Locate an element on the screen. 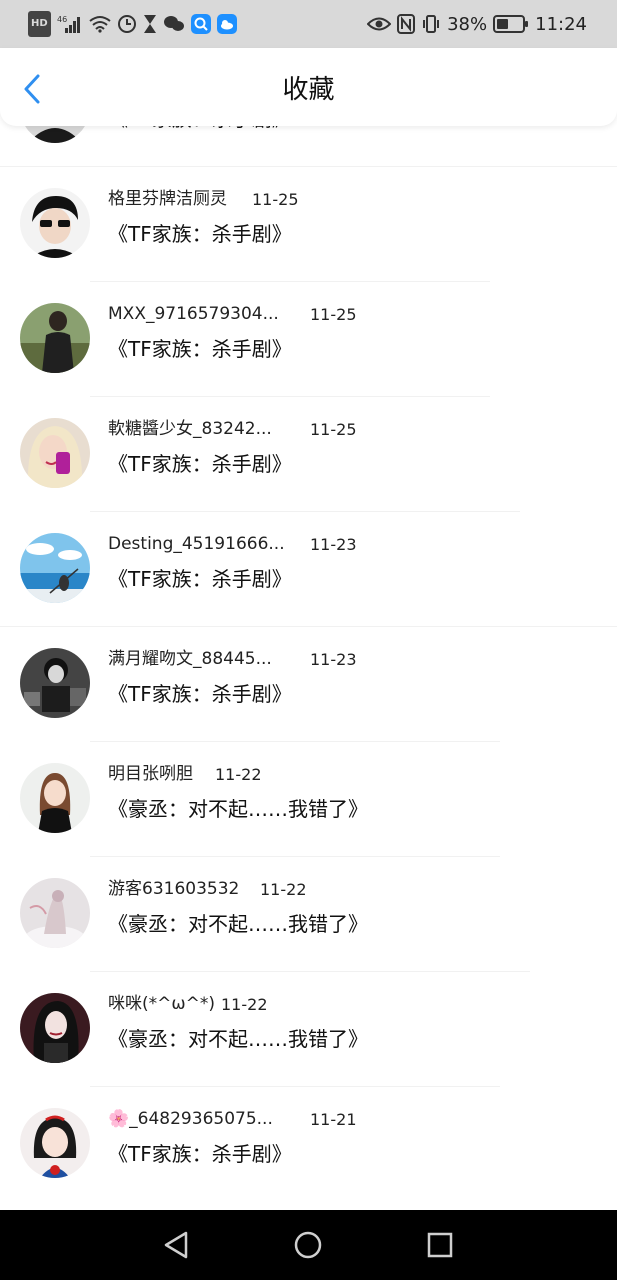 Image resolution: width=617 pixels, height=1280 pixels. signal-icon: 46 is located at coordinates (70, 24).